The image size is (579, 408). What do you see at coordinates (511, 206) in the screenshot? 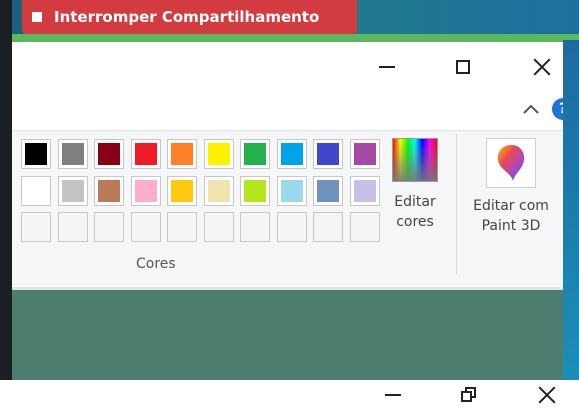
I see `paint3d-label-line1: Editar com` at bounding box center [511, 206].